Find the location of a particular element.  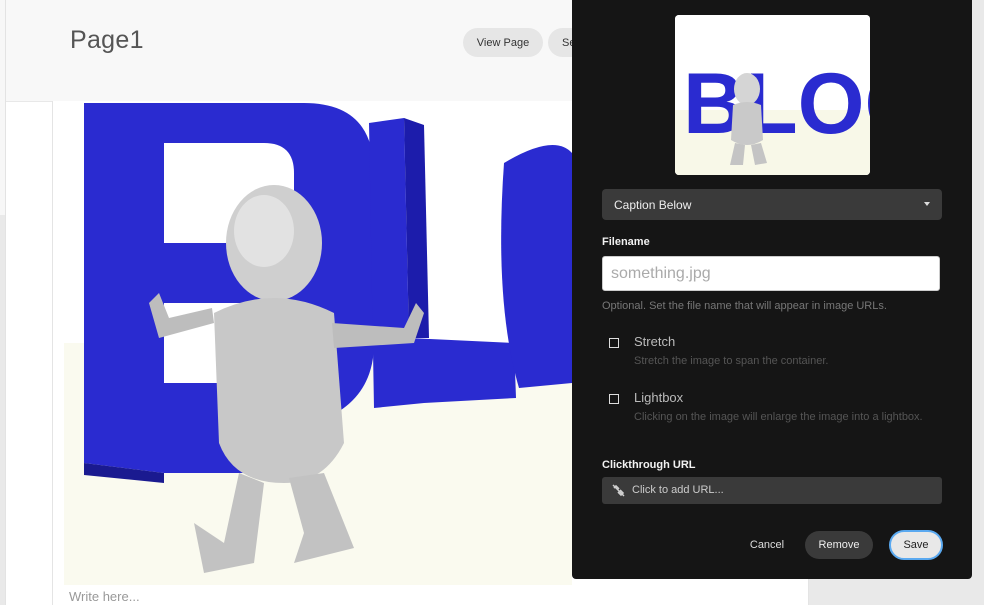

caption-position-select: Caption Below is located at coordinates (772, 204).